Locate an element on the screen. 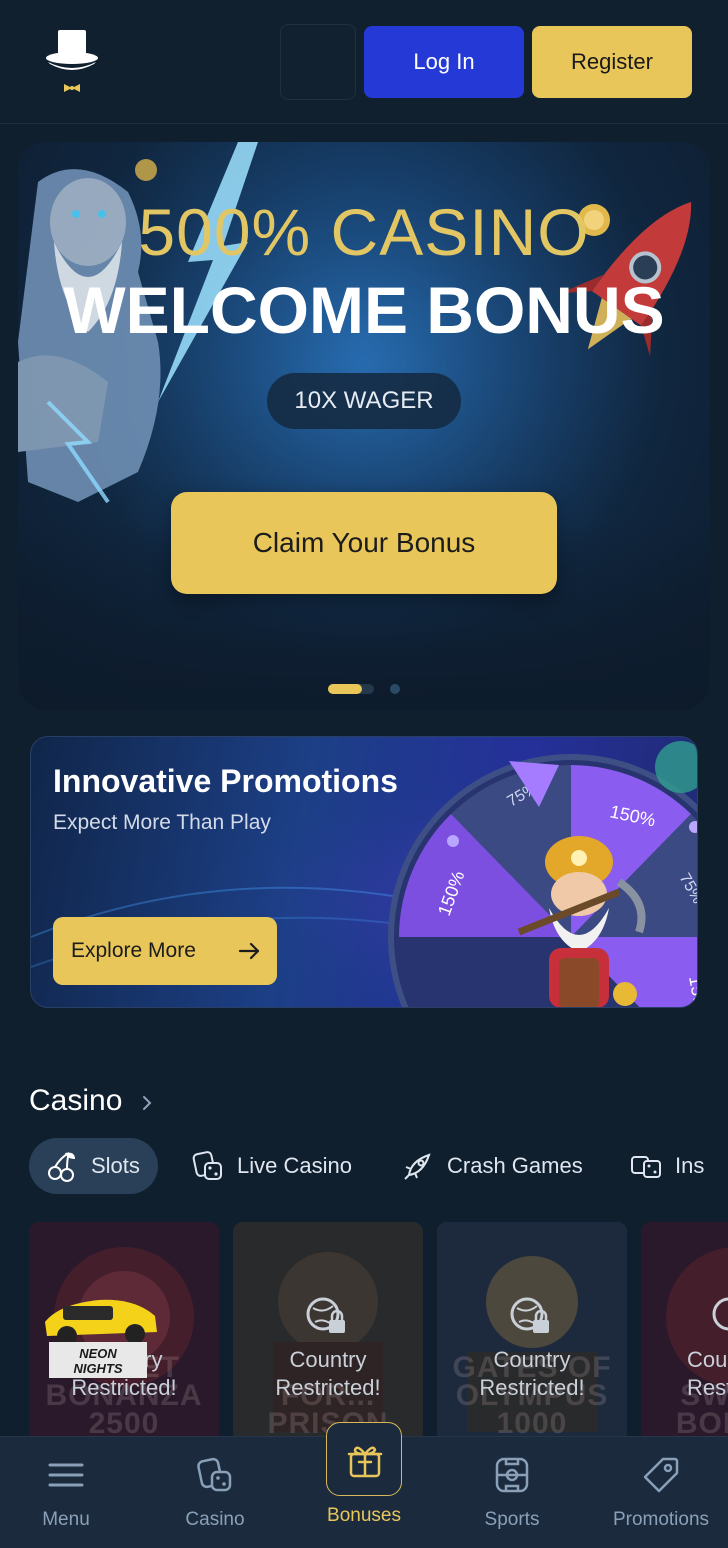 This screenshot has height=1548, width=728. tab-crash-games-label: Crash Games is located at coordinates (515, 1165).